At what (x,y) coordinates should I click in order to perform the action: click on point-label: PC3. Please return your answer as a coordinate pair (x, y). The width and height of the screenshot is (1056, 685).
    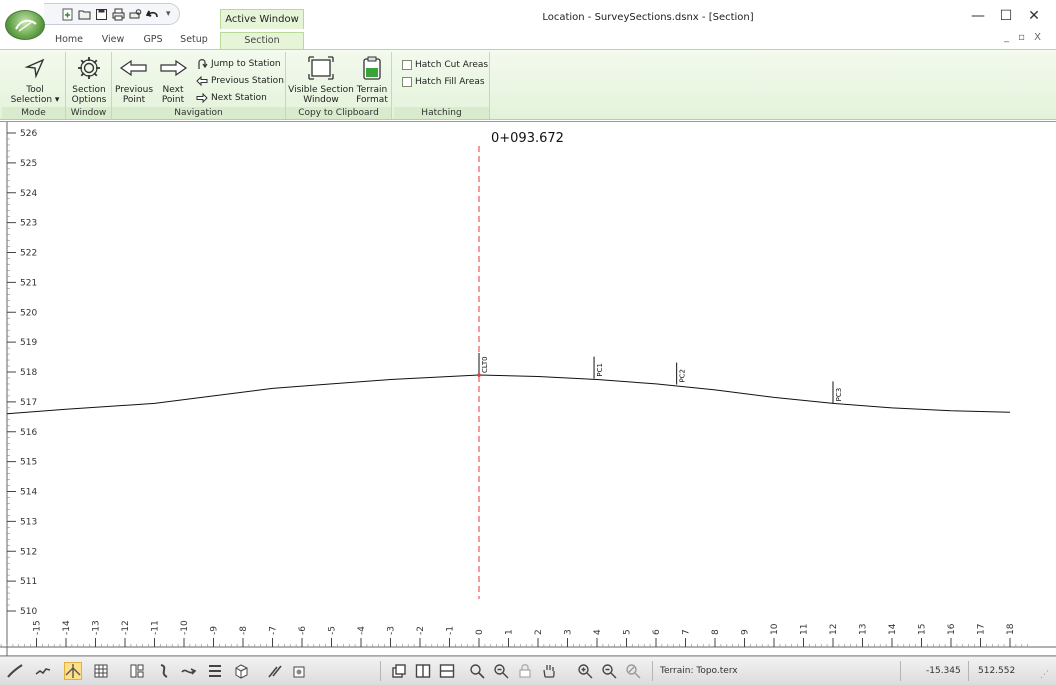
    Looking at the image, I should click on (839, 395).